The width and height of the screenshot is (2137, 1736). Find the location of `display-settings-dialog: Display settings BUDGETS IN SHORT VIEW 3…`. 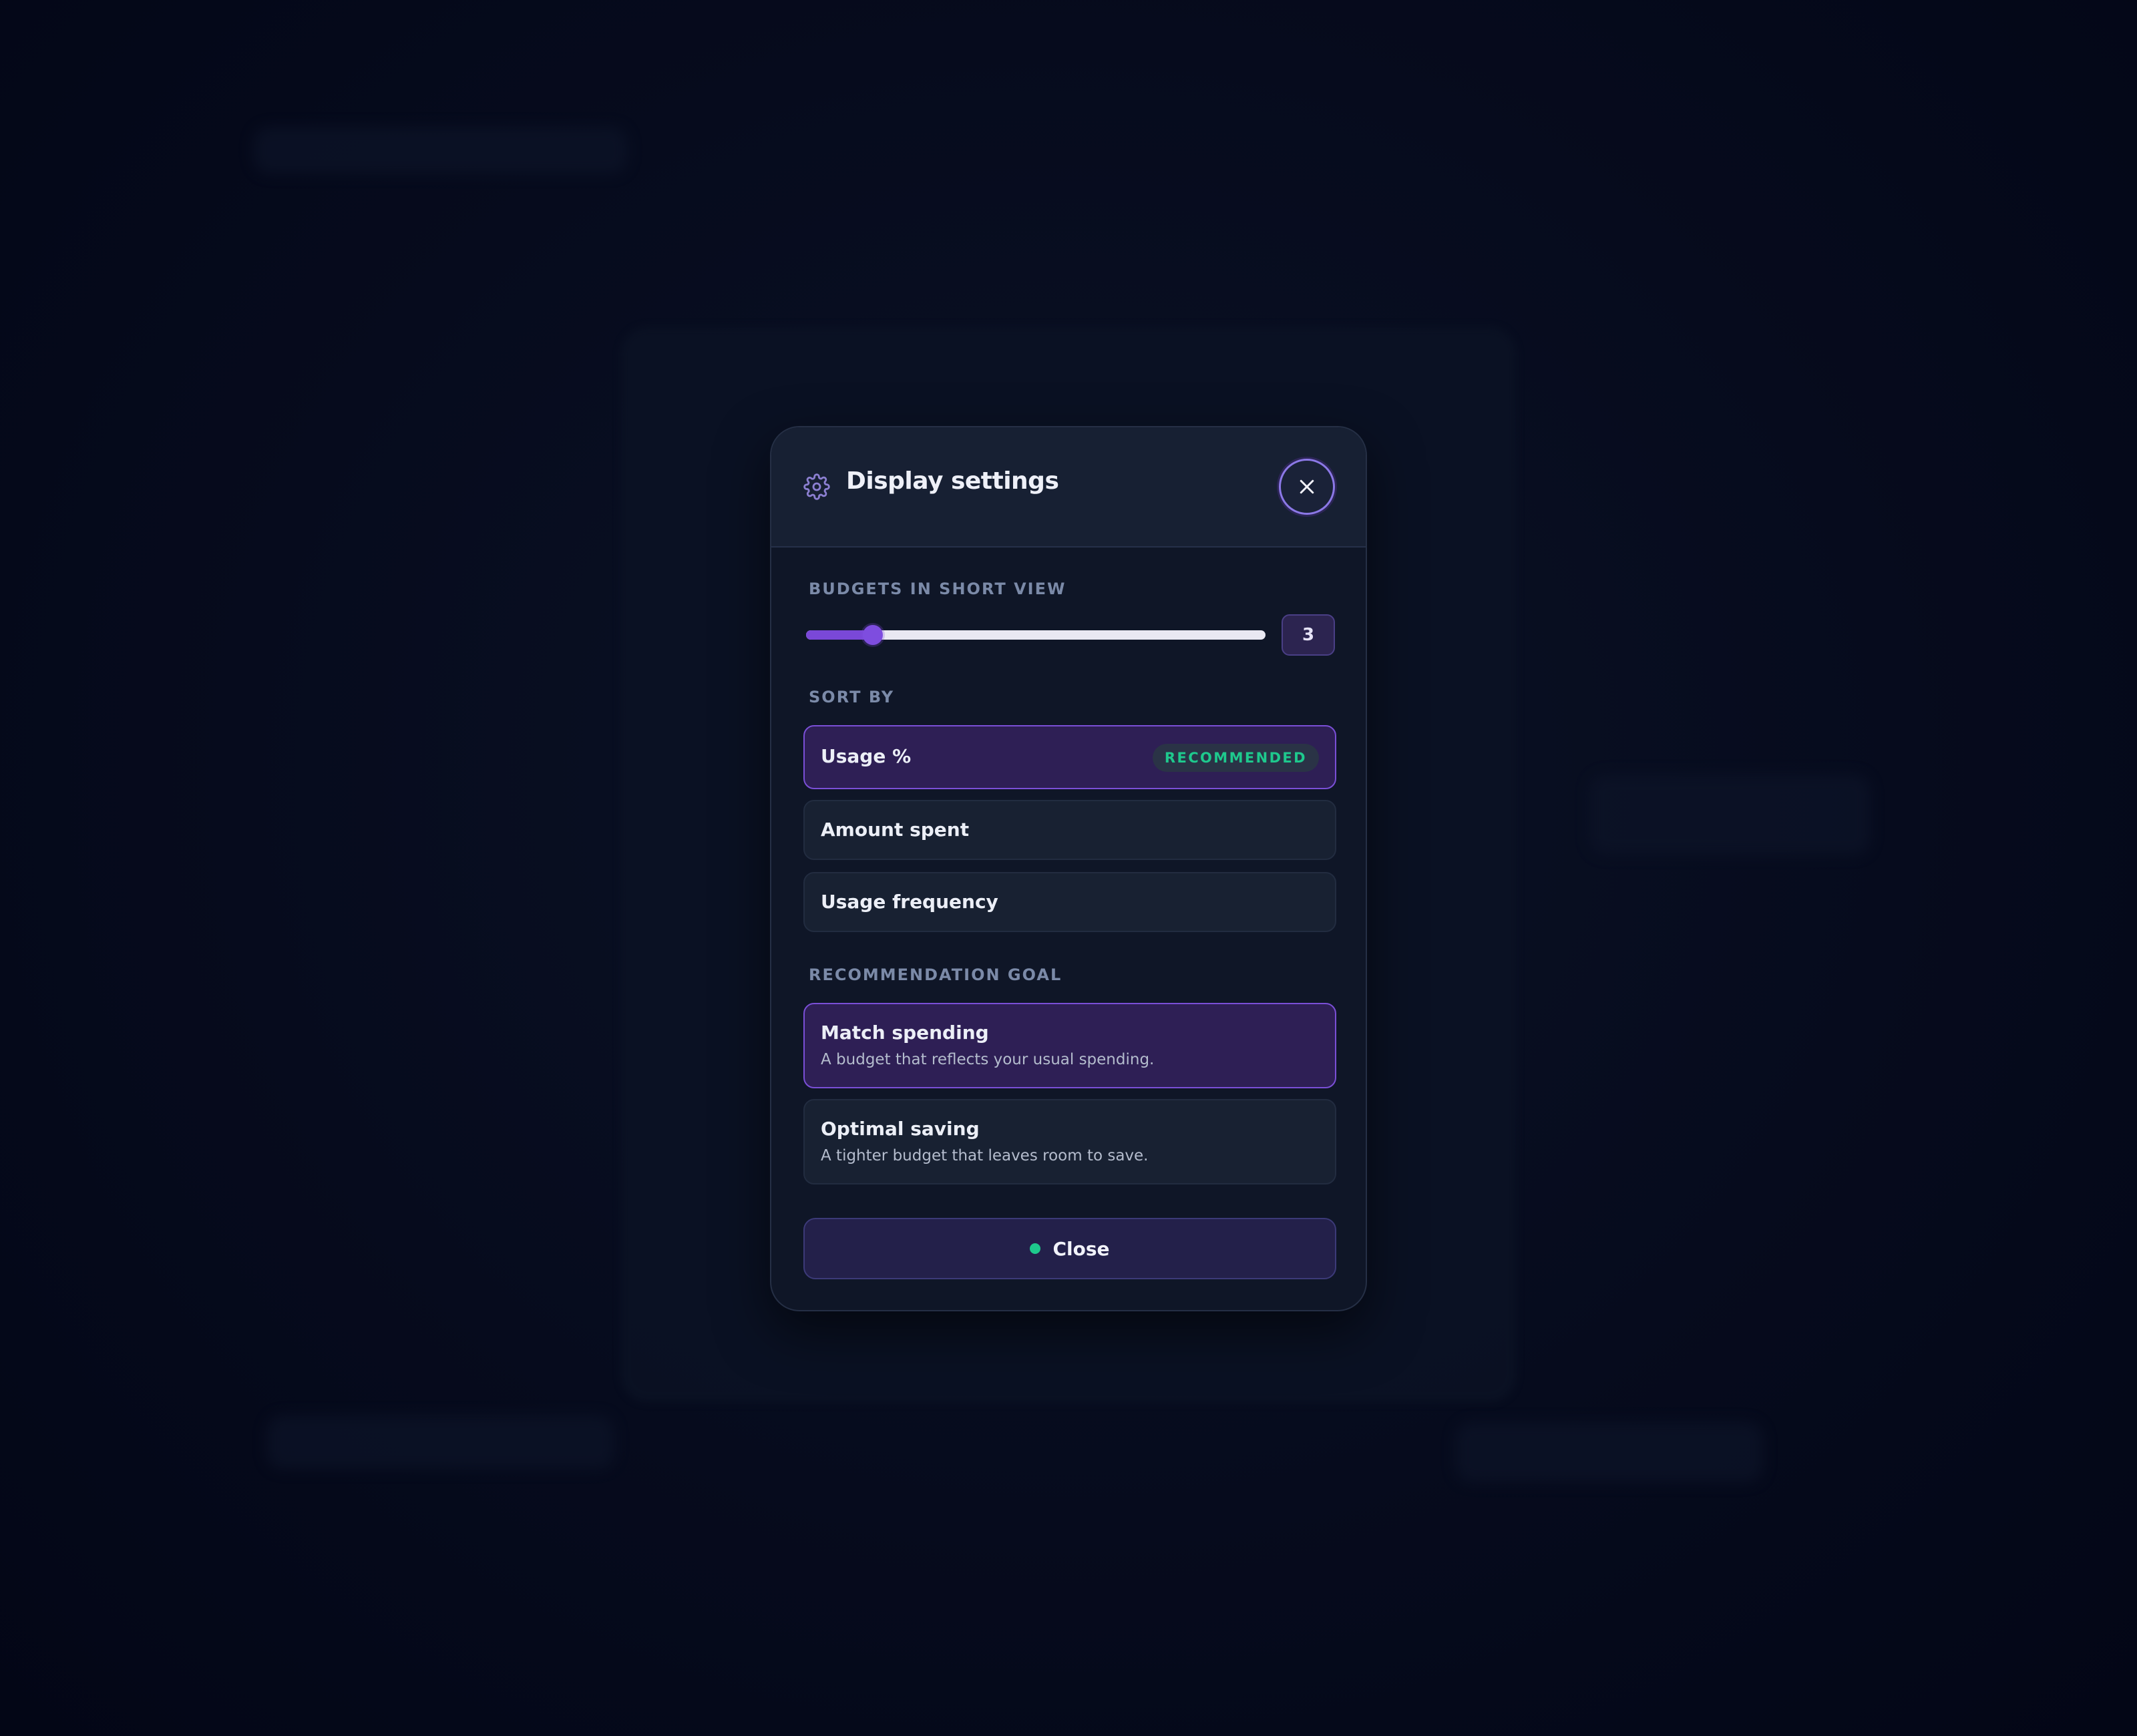

display-settings-dialog: Display settings BUDGETS IN SHORT VIEW 3… is located at coordinates (1068, 869).